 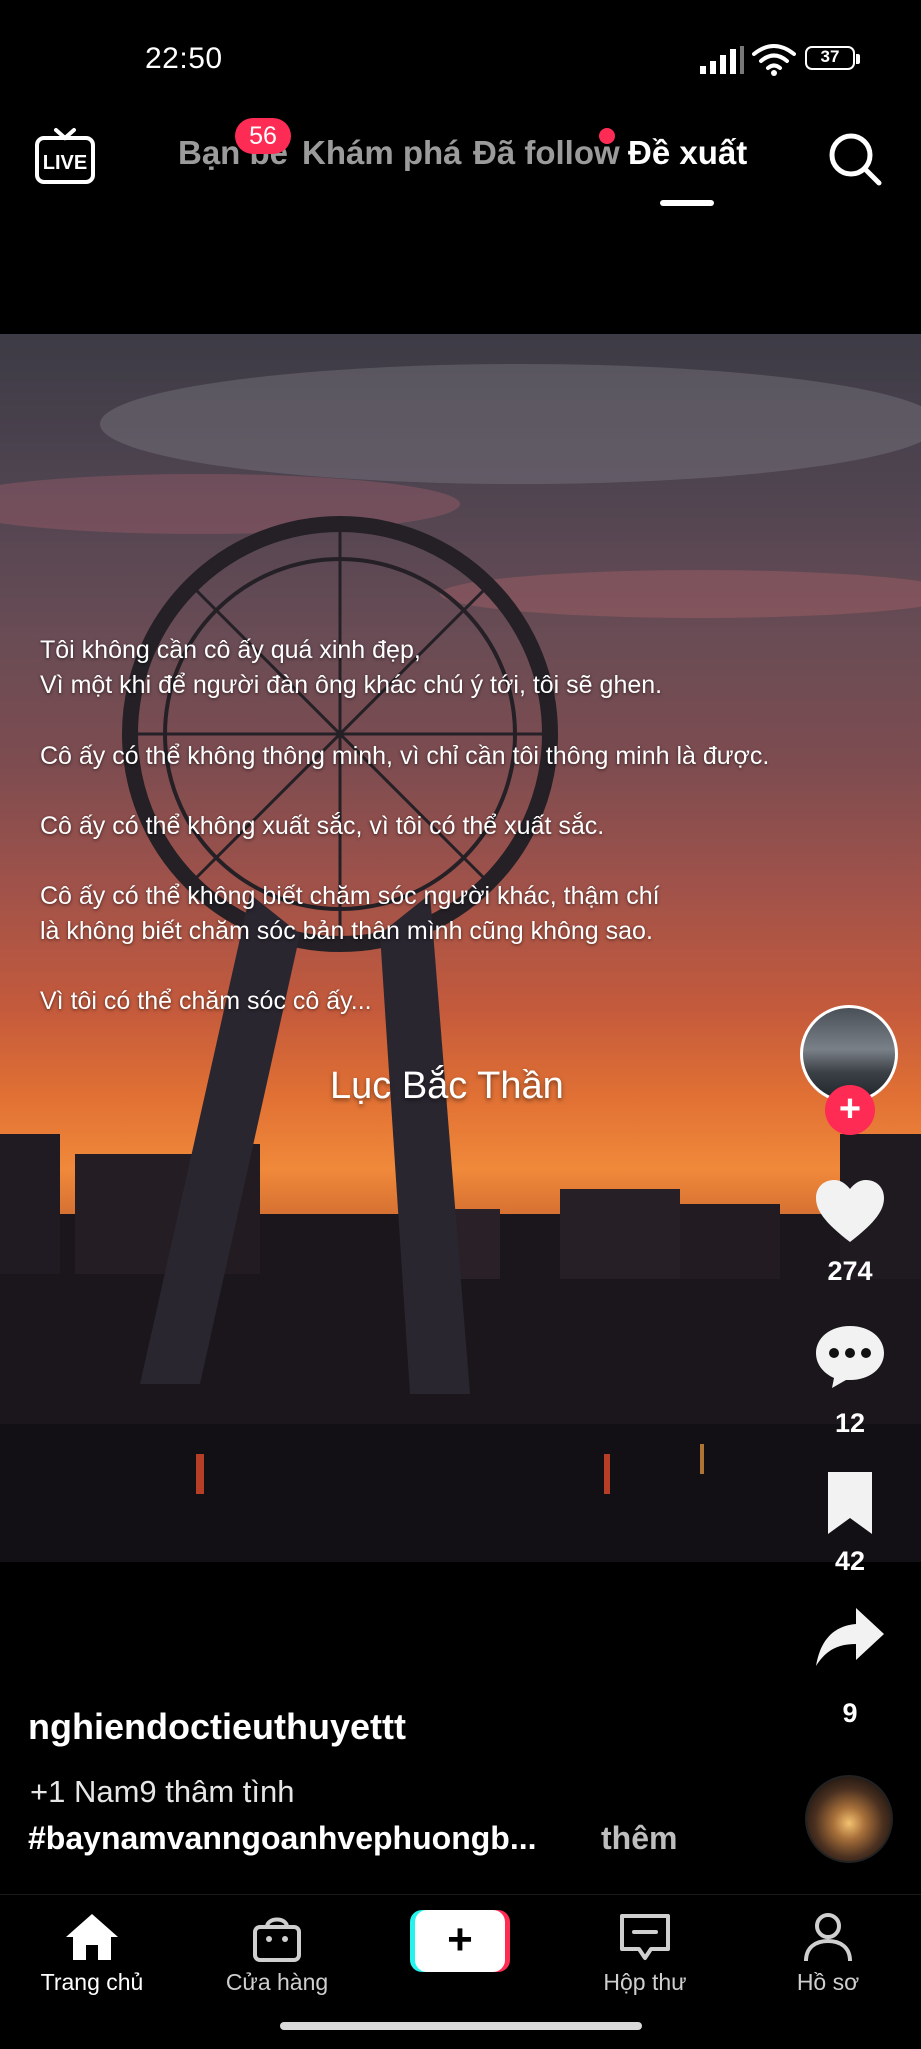 I want to click on plus-icon: +, so click(x=460, y=1941).